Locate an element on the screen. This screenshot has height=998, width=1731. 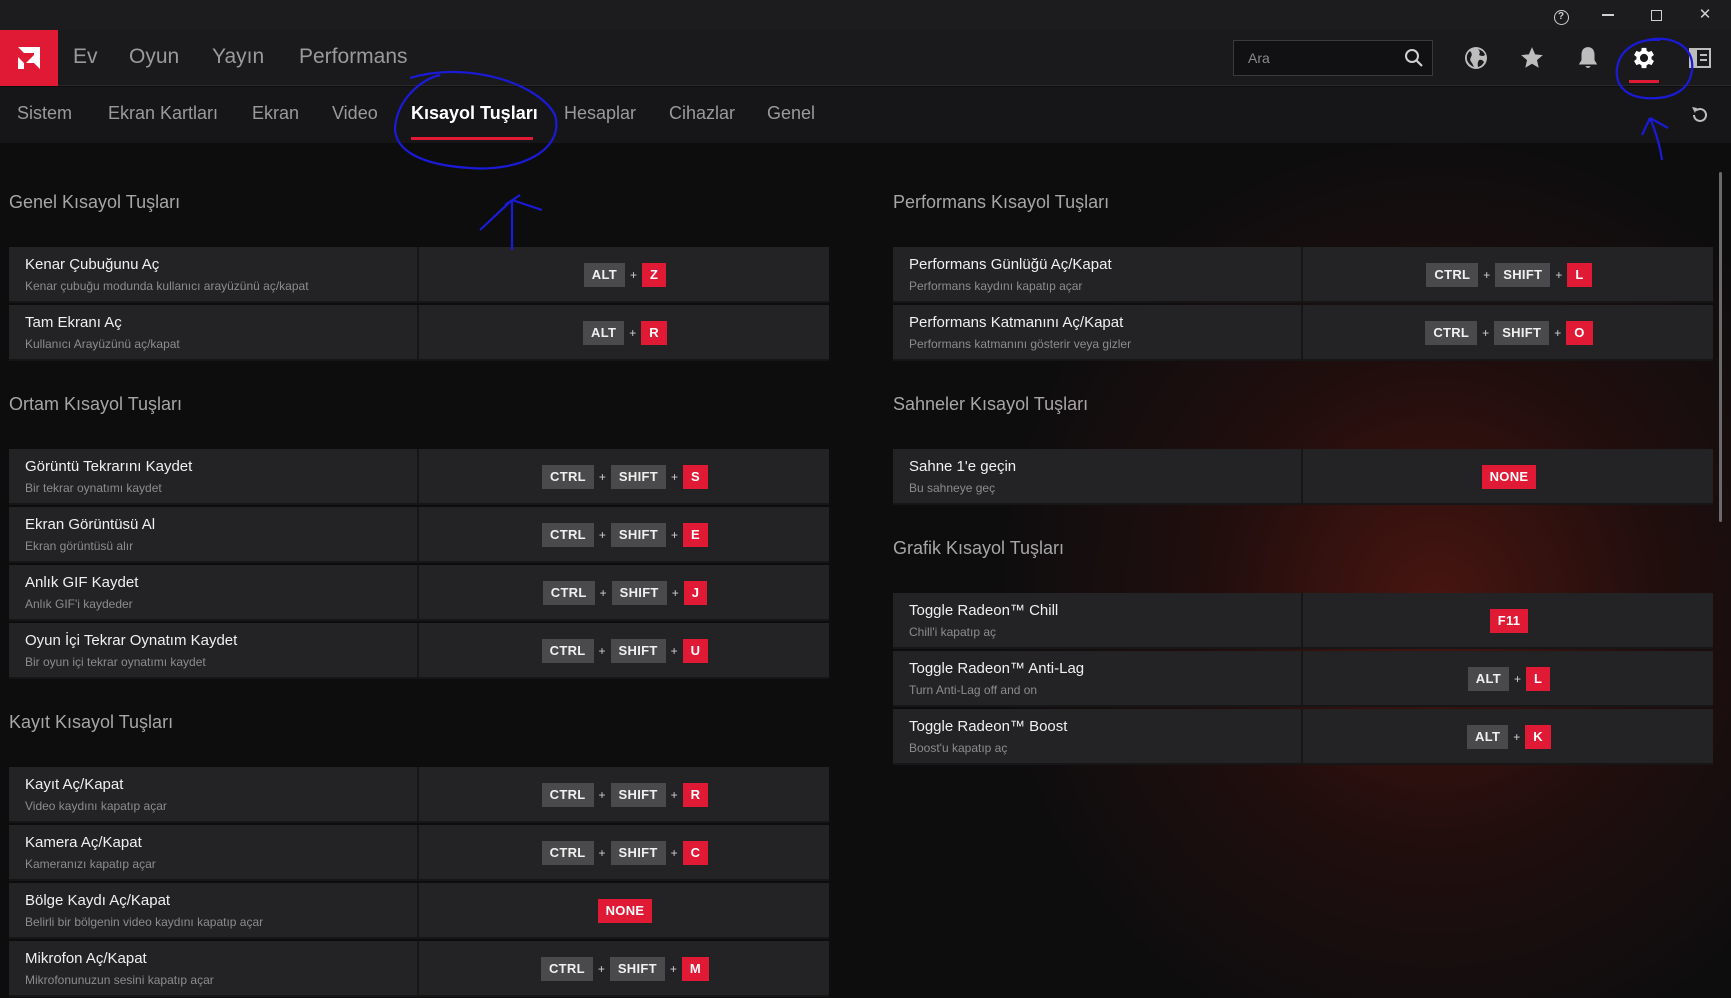
amd-logo-button is located at coordinates (29, 58).